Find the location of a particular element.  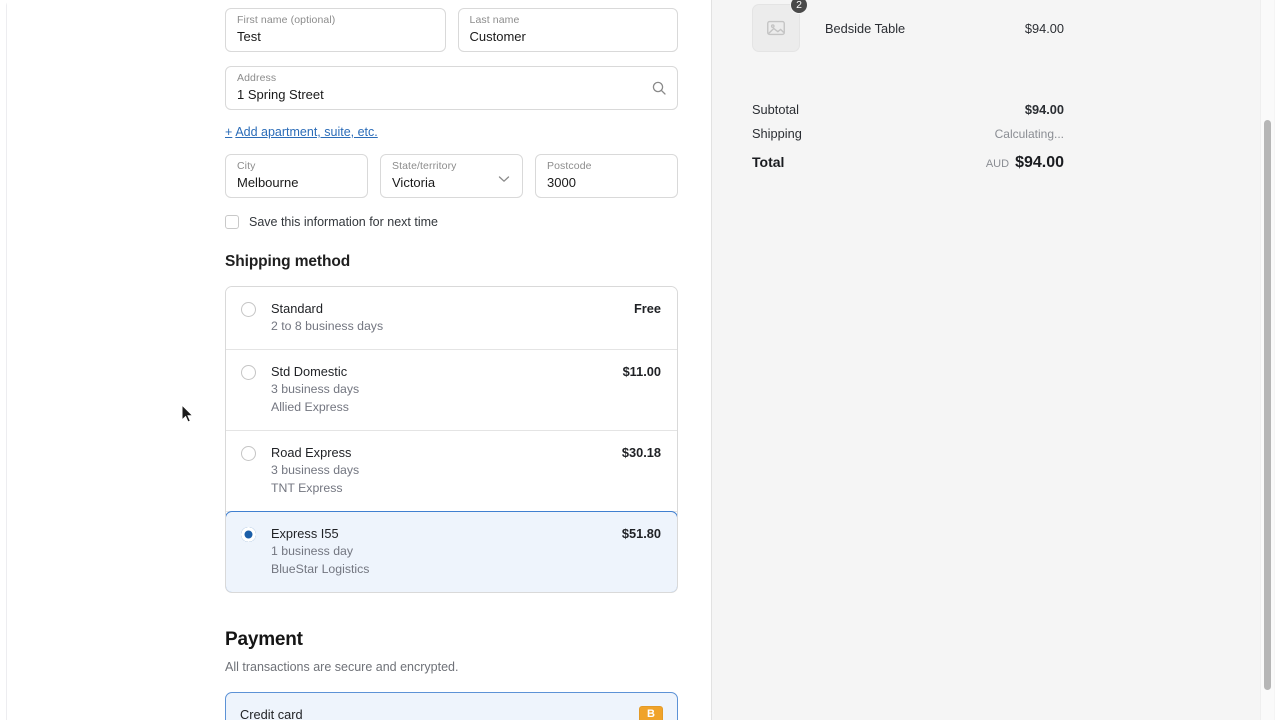

shipping-option-duration: 2 to 8 business days is located at coordinates (327, 326).